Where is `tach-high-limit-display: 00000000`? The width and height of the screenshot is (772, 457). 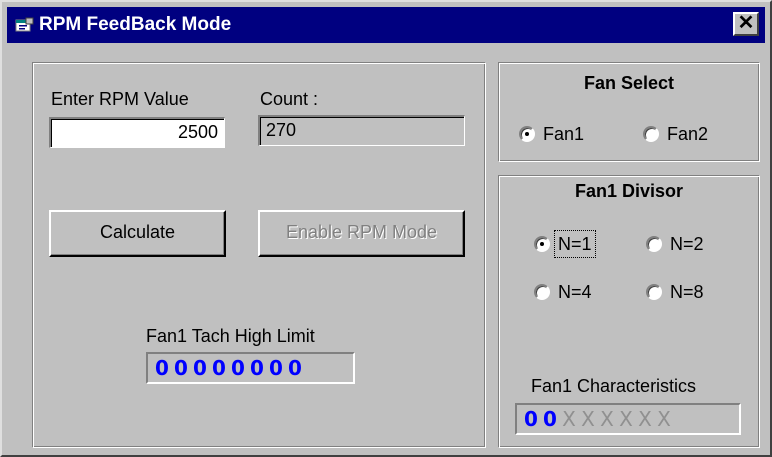
tach-high-limit-display: 00000000 is located at coordinates (250, 368).